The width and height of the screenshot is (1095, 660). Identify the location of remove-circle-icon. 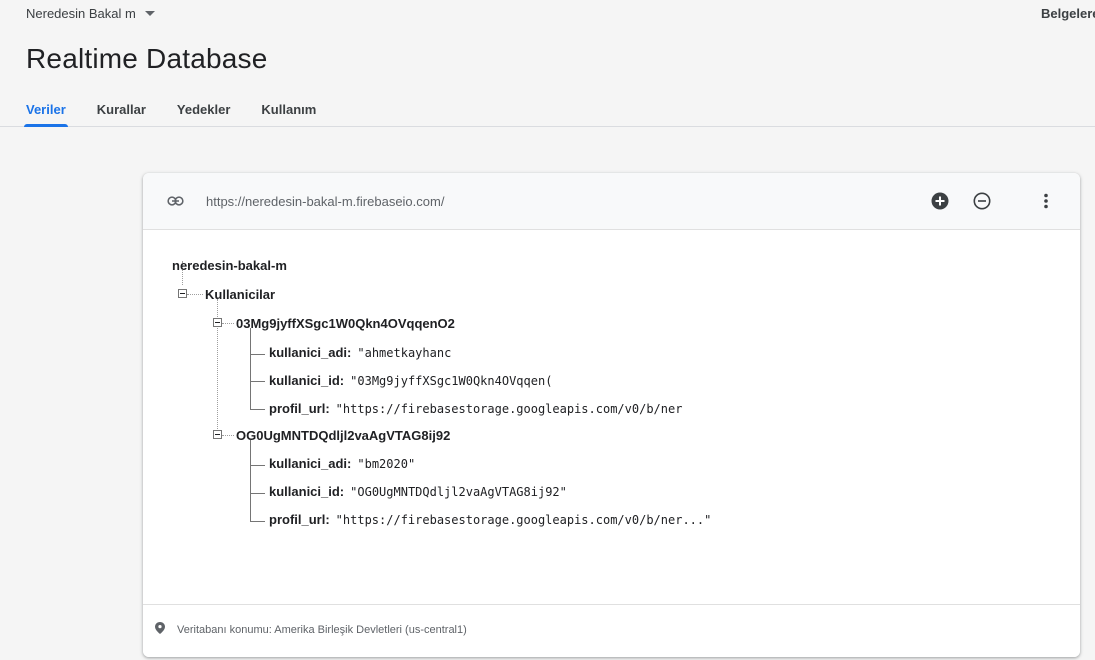
(982, 201).